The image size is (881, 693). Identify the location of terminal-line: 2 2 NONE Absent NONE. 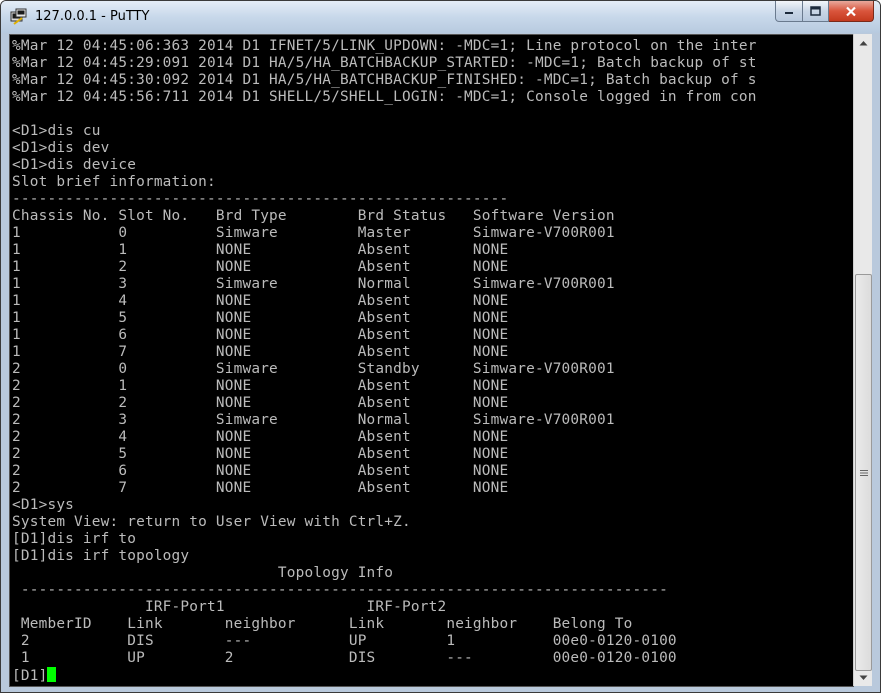
(260, 403).